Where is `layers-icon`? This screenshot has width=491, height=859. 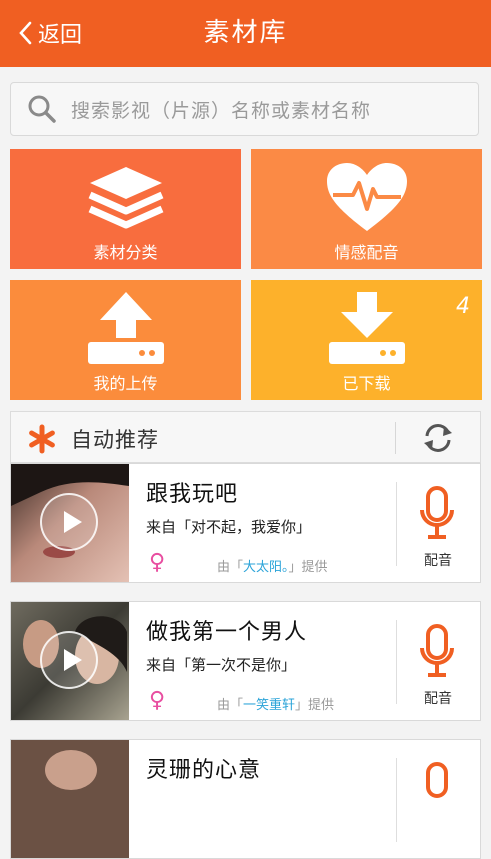 layers-icon is located at coordinates (125, 198).